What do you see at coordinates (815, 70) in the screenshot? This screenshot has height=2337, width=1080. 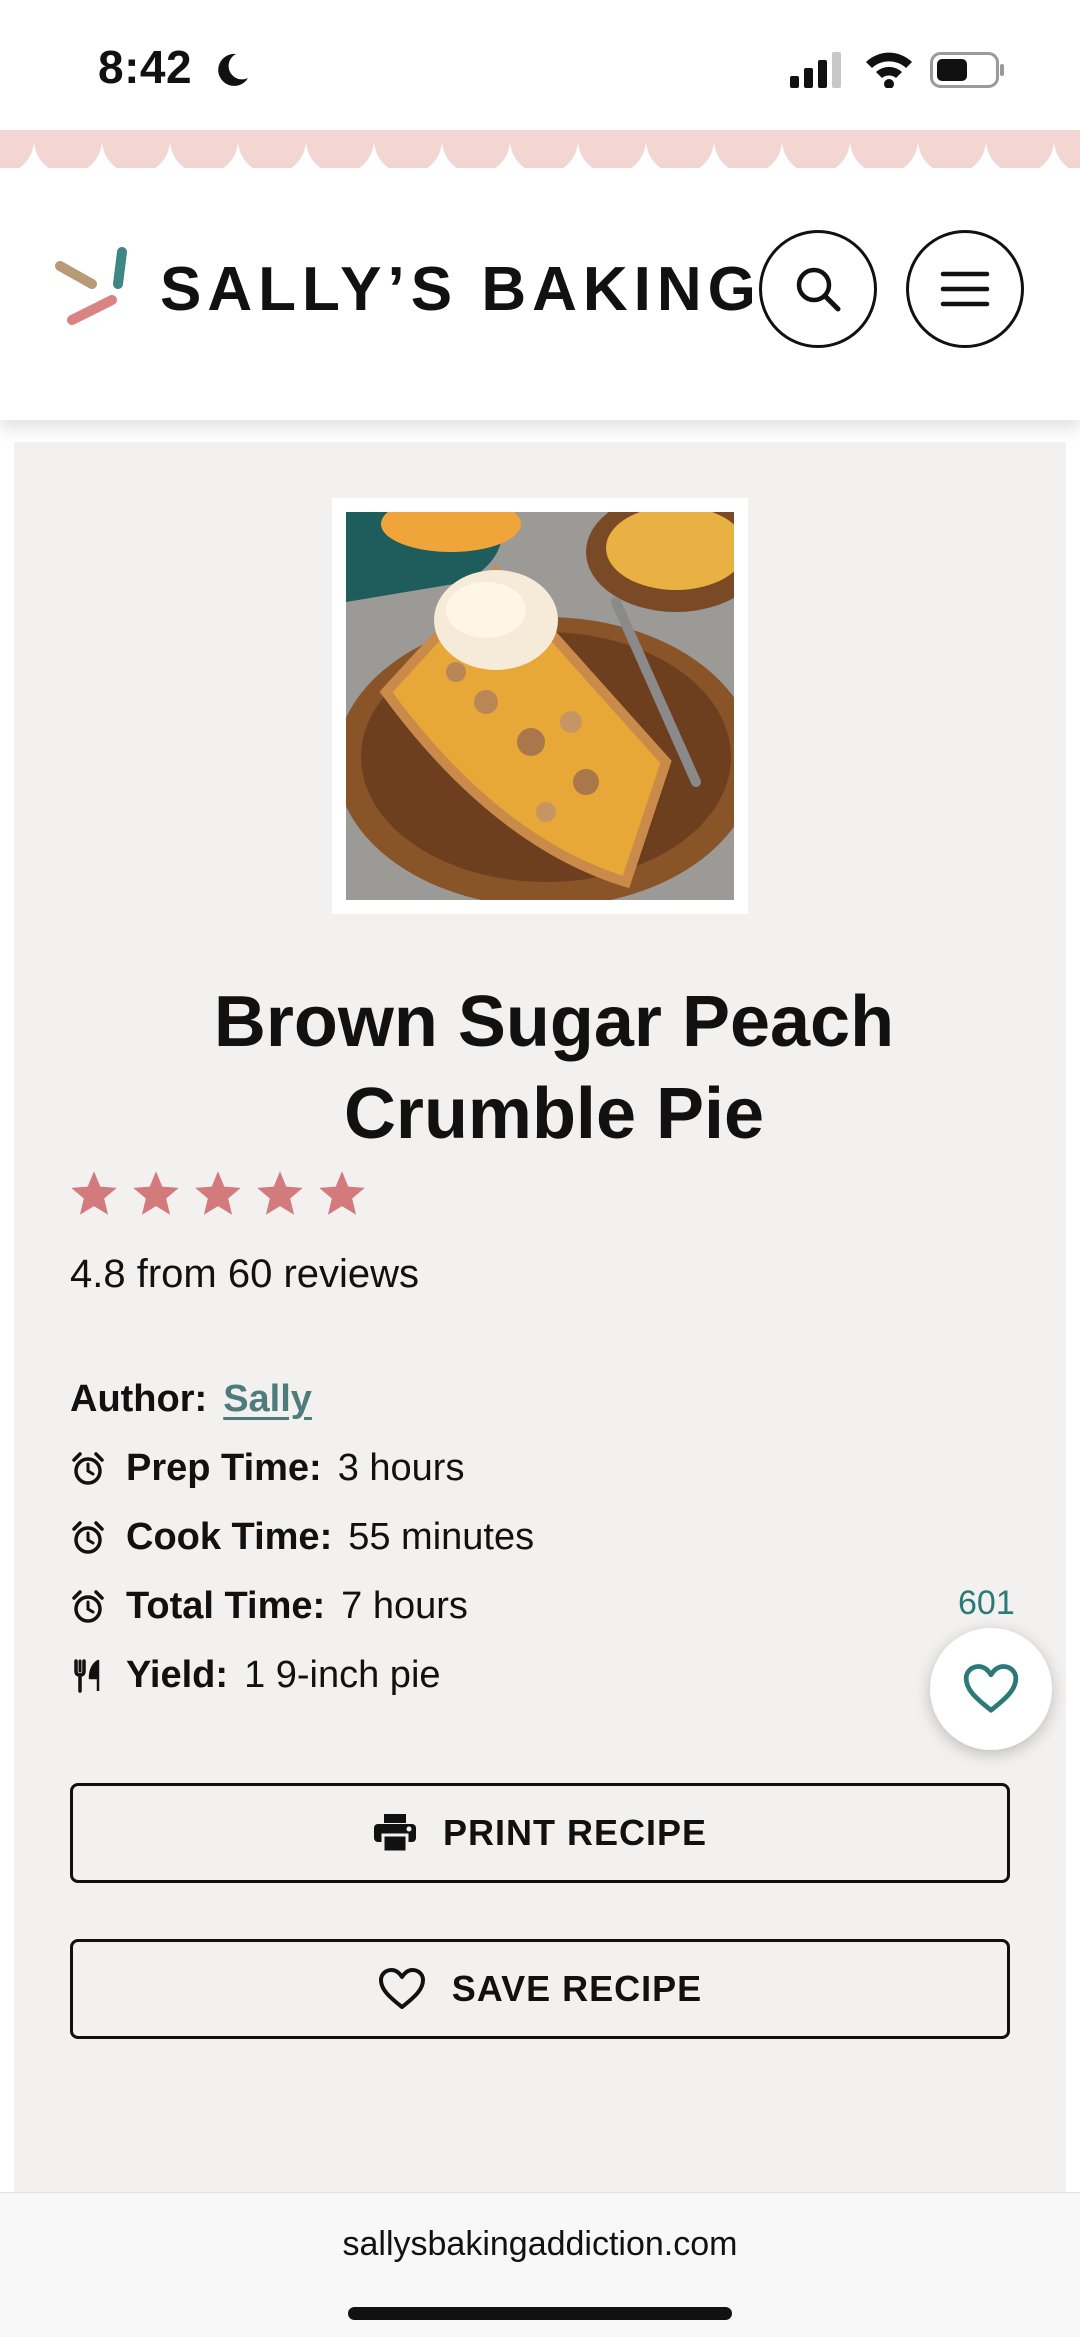 I see `signal-icon` at bounding box center [815, 70].